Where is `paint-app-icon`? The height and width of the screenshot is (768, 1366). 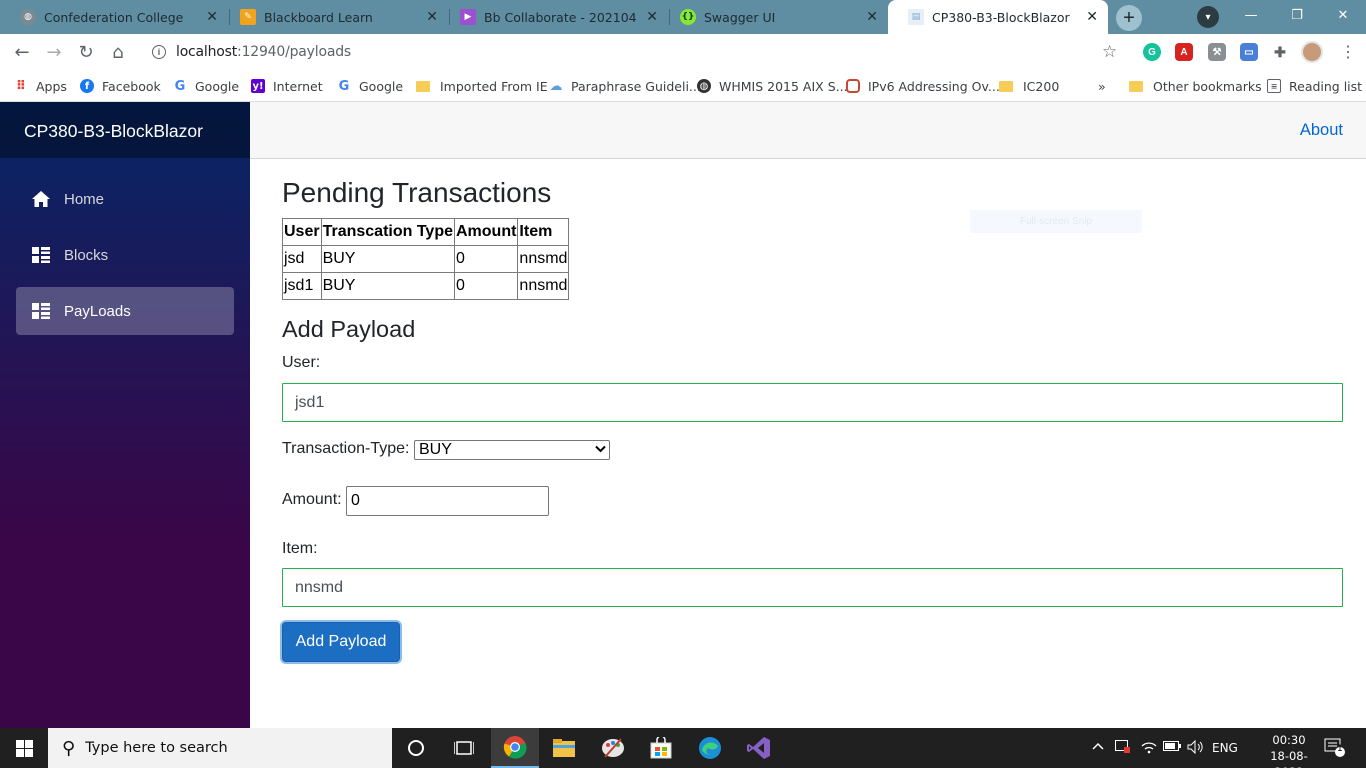
paint-app-icon is located at coordinates (613, 748).